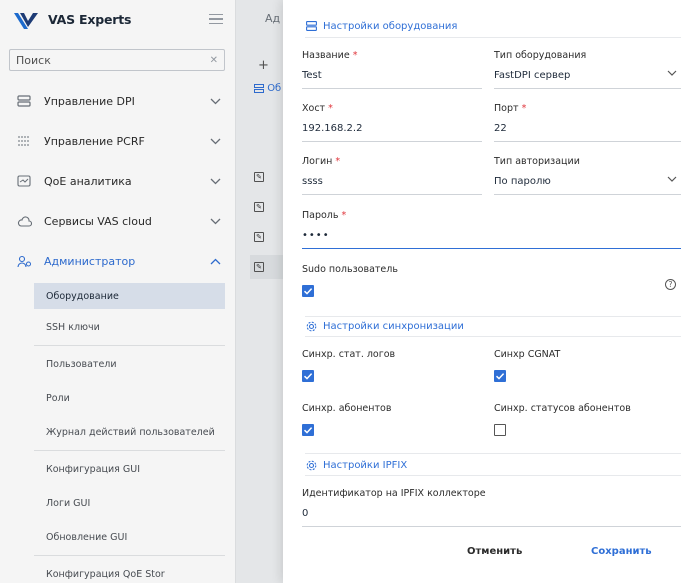 Image resolution: width=700 pixels, height=583 pixels. I want to click on sync-stat-logs-label: Синхр. стат. логов, so click(349, 354).